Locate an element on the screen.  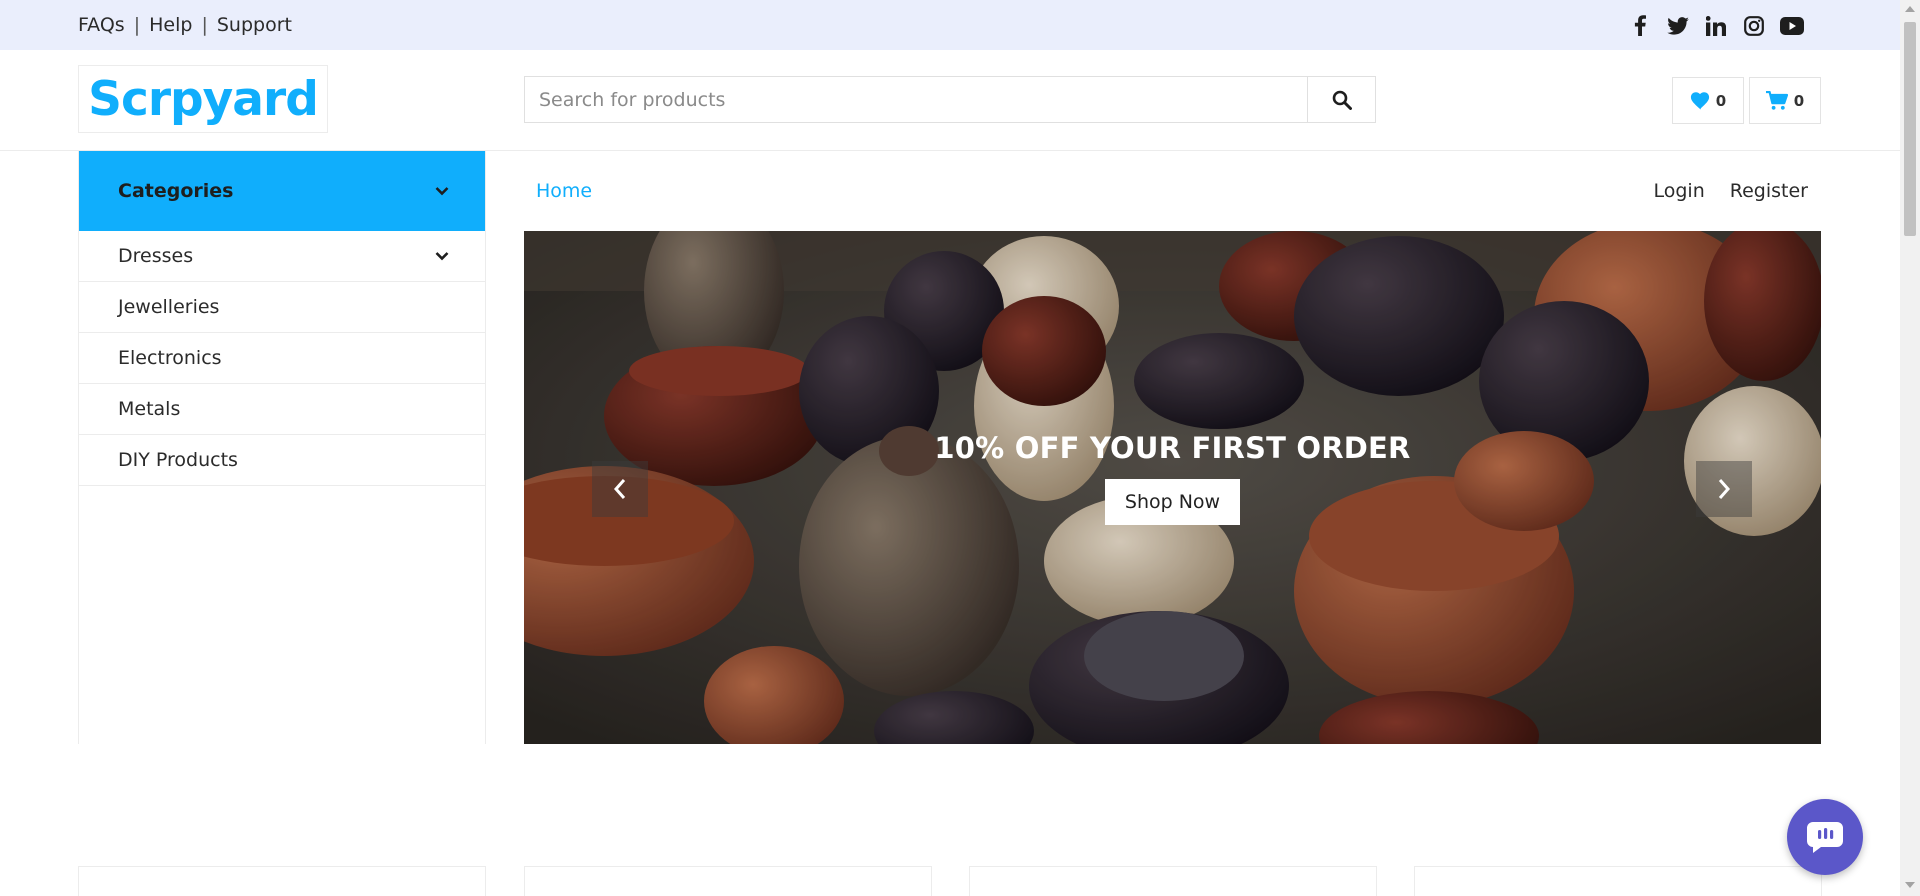
account-links: Login Register is located at coordinates (1731, 191).